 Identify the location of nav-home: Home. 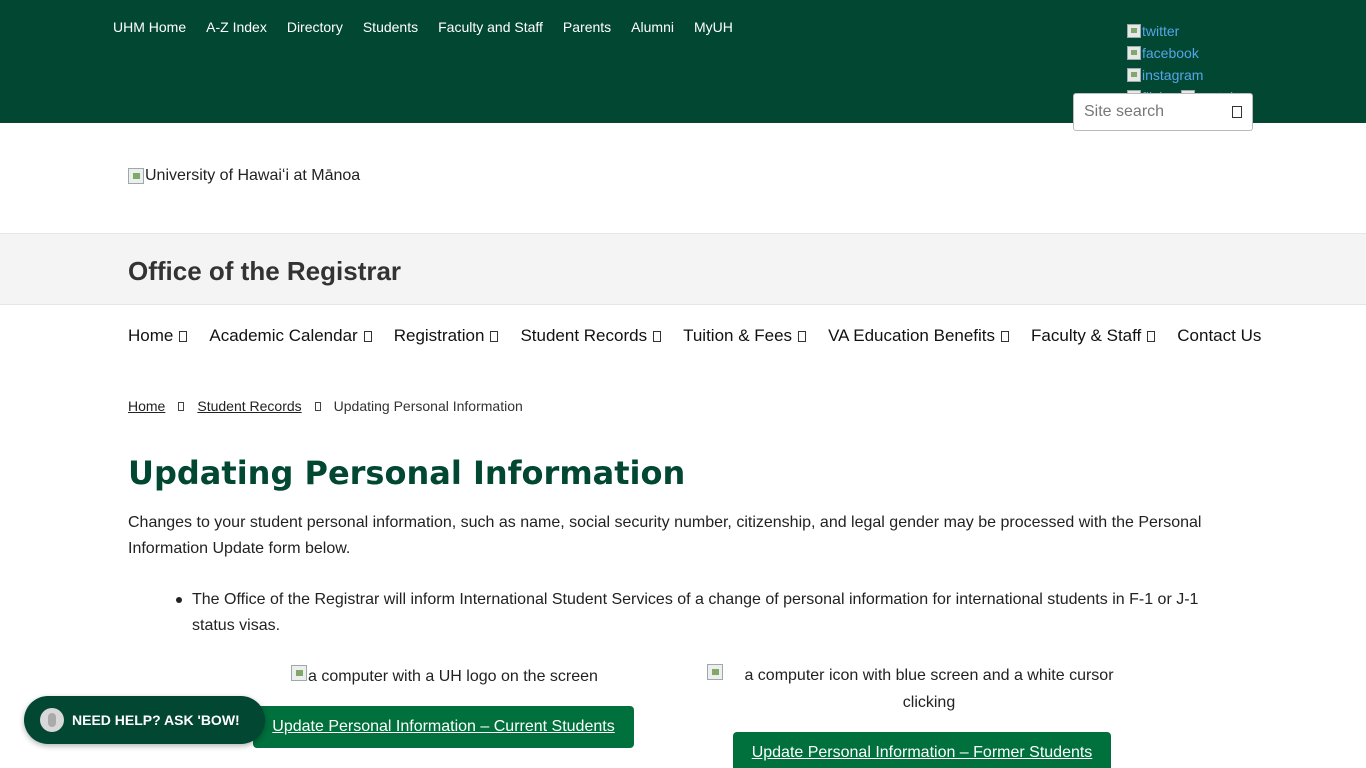
(158, 336).